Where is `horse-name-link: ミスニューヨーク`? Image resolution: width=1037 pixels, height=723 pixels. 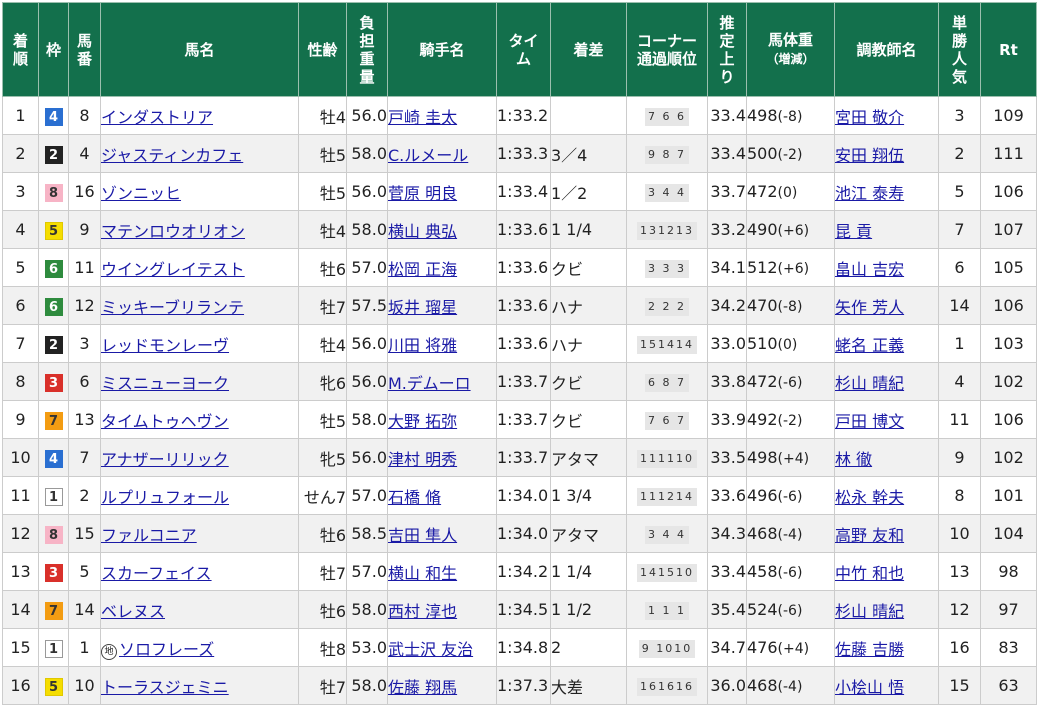 horse-name-link: ミスニューヨーク is located at coordinates (166, 383).